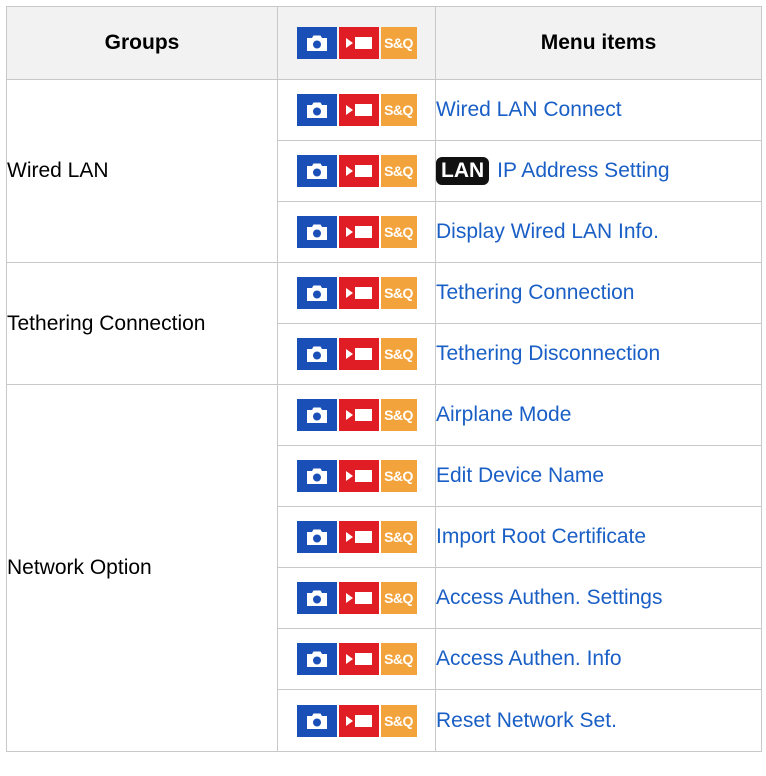 The width and height of the screenshot is (766, 776). I want to click on menu-item-cell: Import Root Certificate, so click(598, 537).